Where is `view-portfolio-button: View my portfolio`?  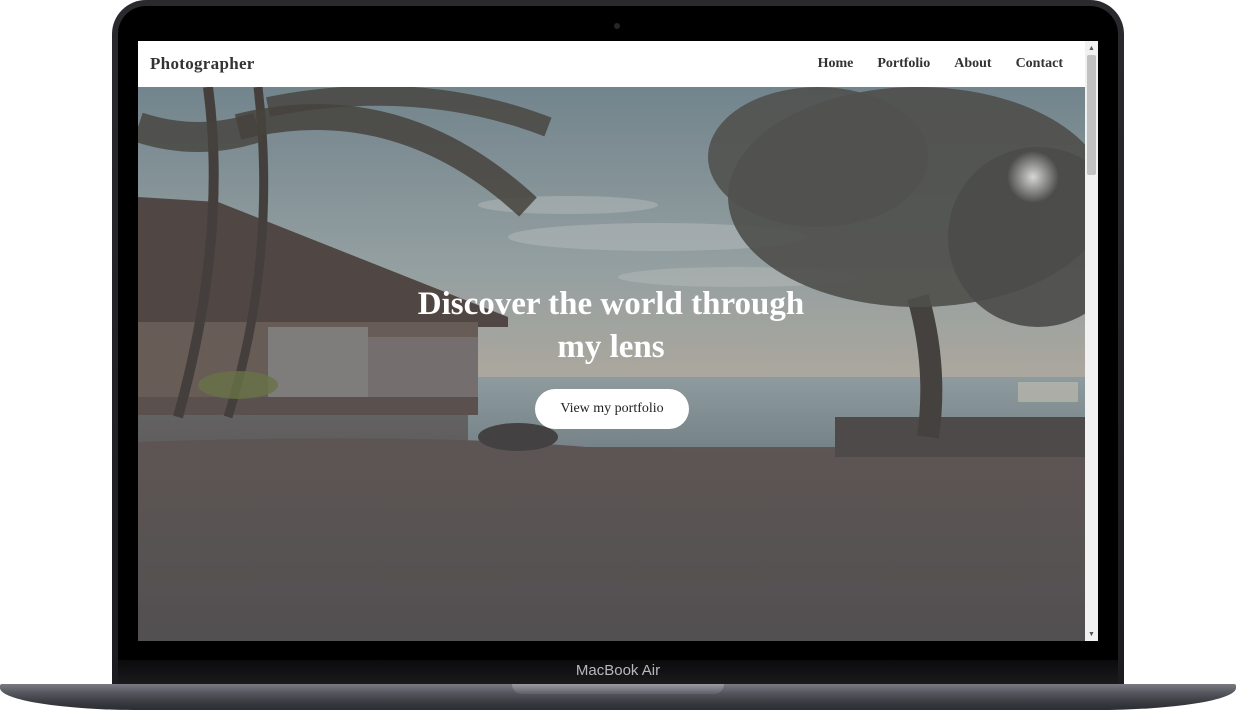 view-portfolio-button: View my portfolio is located at coordinates (612, 409).